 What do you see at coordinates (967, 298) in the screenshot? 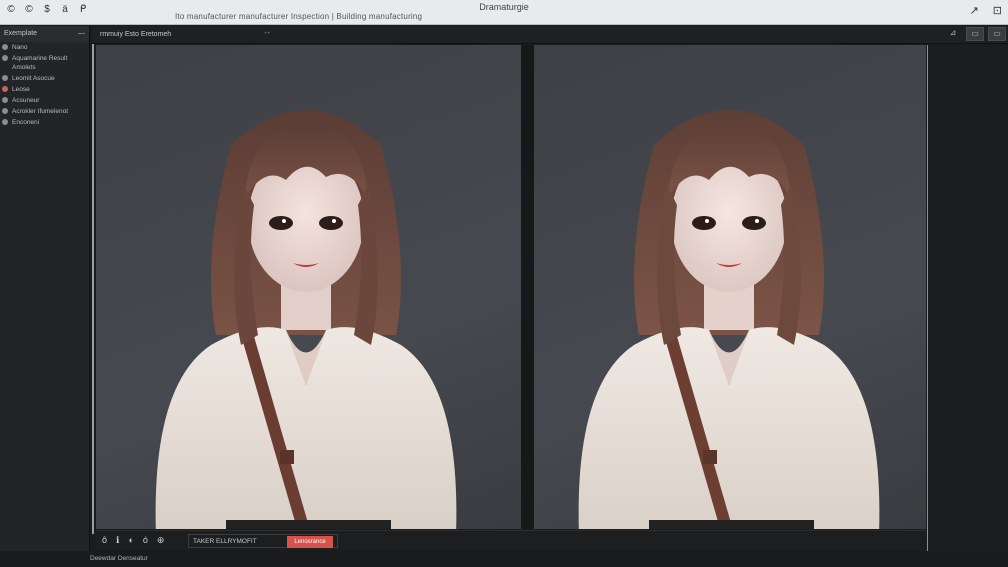
I see `right-panel` at bounding box center [967, 298].